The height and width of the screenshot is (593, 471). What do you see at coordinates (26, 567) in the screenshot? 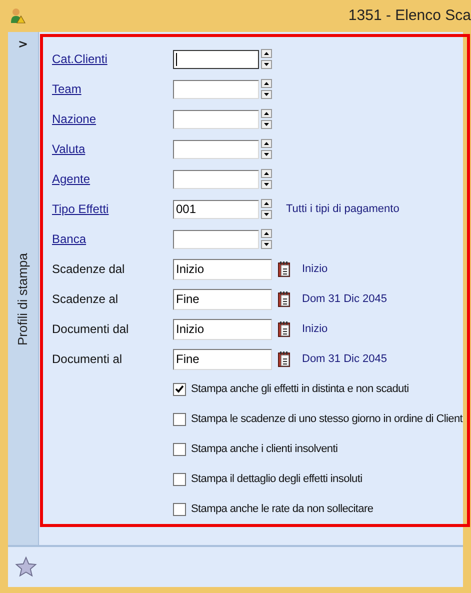
I see `star-icon` at bounding box center [26, 567].